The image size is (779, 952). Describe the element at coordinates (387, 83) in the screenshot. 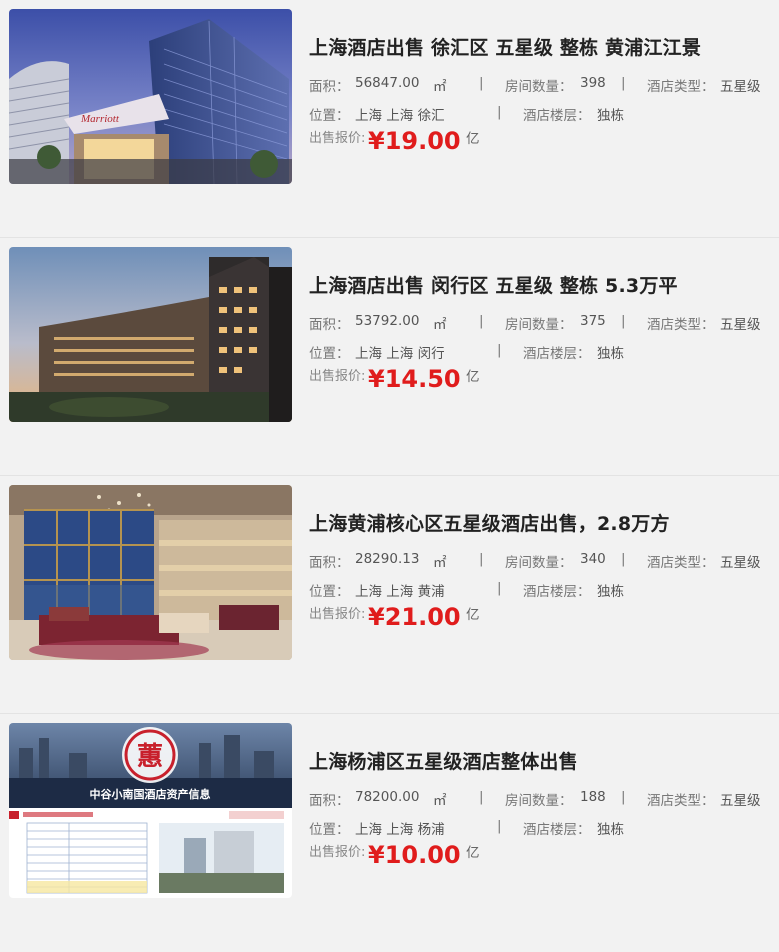

I see `area-value: 56847.00` at that location.